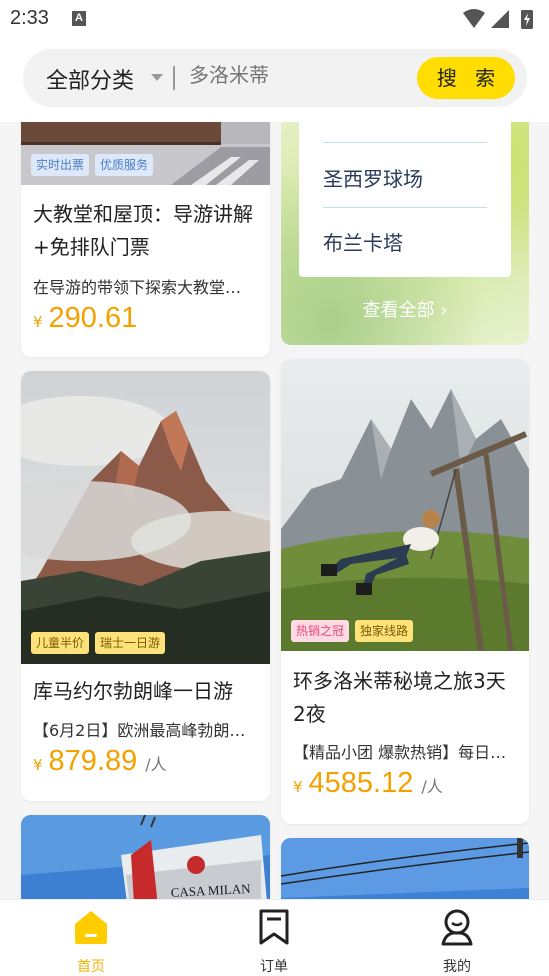 The width and height of the screenshot is (549, 976). Describe the element at coordinates (93, 761) in the screenshot. I see `price-amount: 879.89` at that location.